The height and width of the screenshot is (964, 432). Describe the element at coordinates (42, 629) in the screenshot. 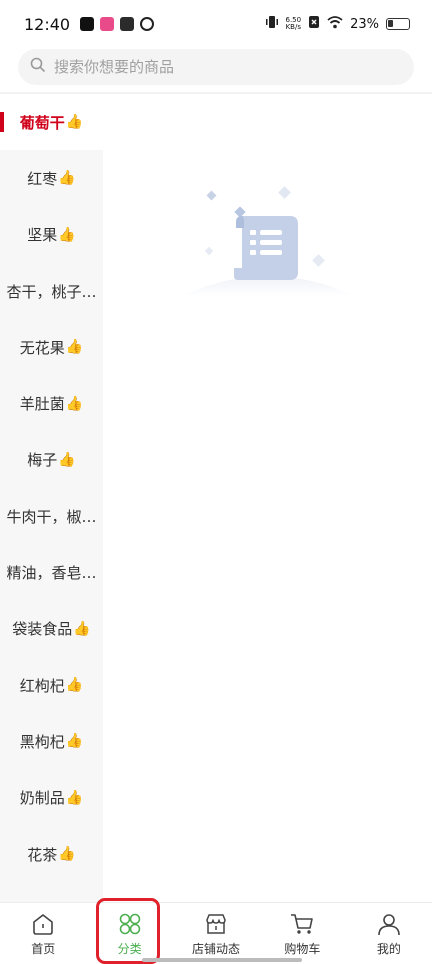

I see `category-label: 袋装食品` at that location.